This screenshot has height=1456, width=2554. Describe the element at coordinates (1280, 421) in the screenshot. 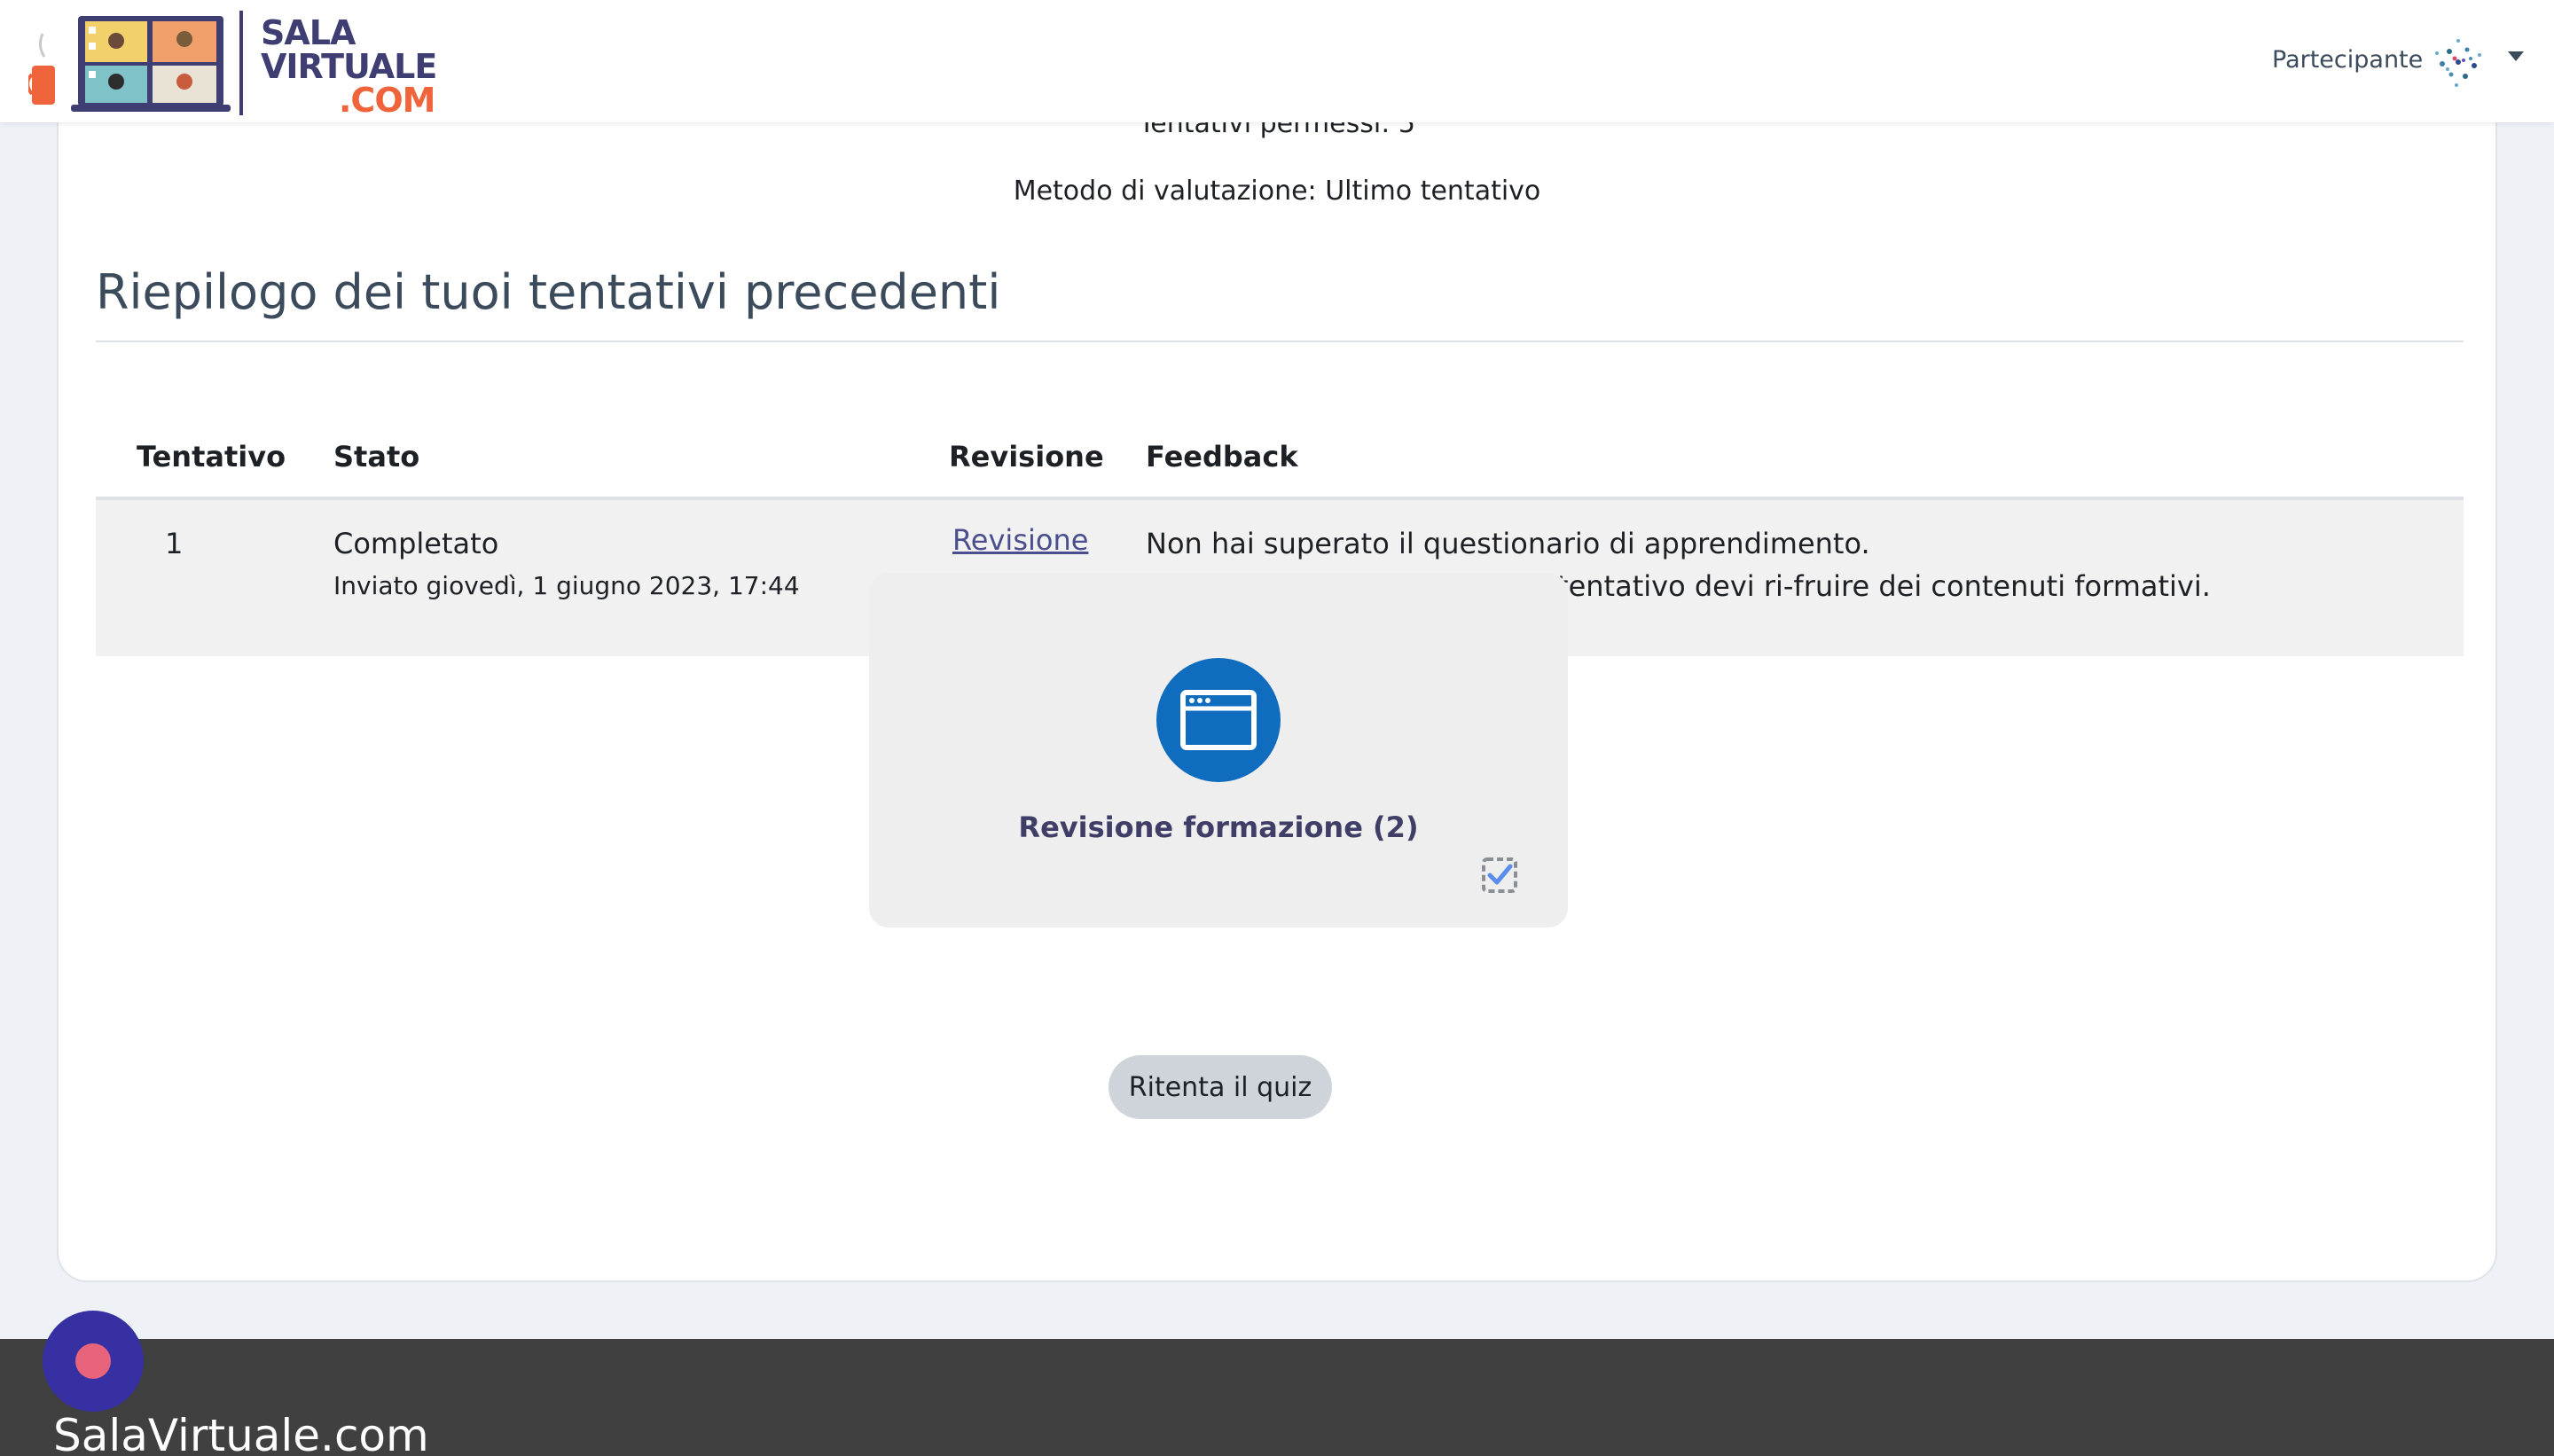

I see `table-header-row: Tentativo Stato Revisione Feedback` at that location.